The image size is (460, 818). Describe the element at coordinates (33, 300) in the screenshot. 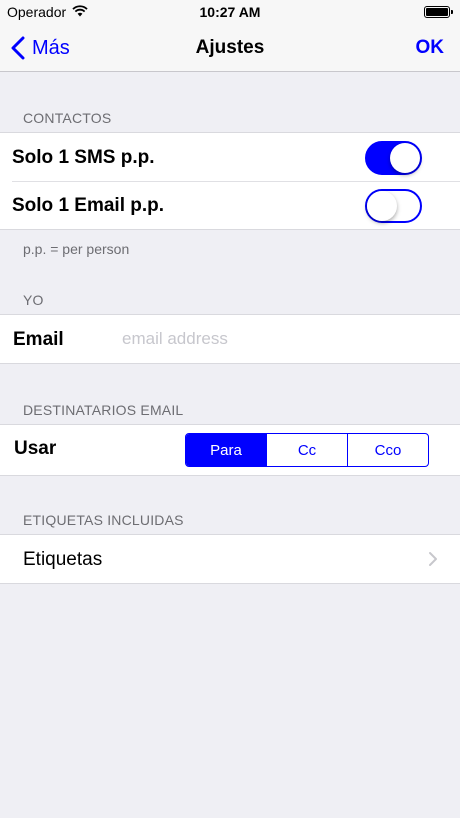

I see `section-header-yo: YO` at that location.